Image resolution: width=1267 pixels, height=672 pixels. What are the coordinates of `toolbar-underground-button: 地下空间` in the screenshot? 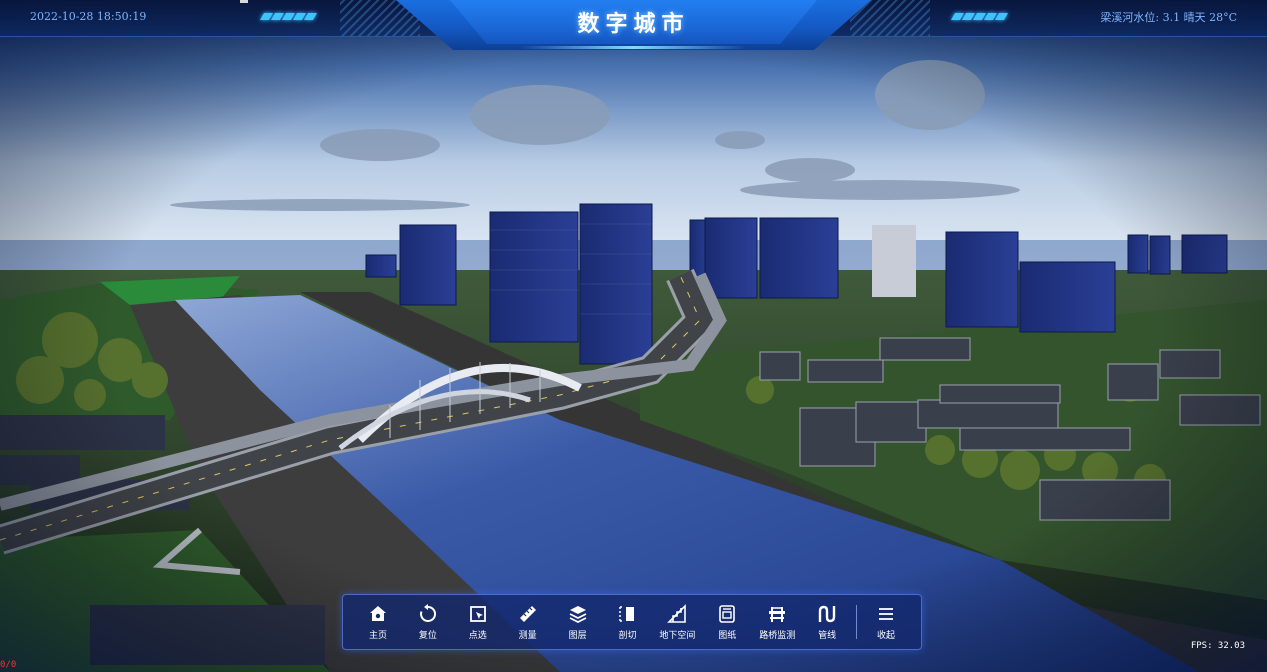 It's located at (677, 622).